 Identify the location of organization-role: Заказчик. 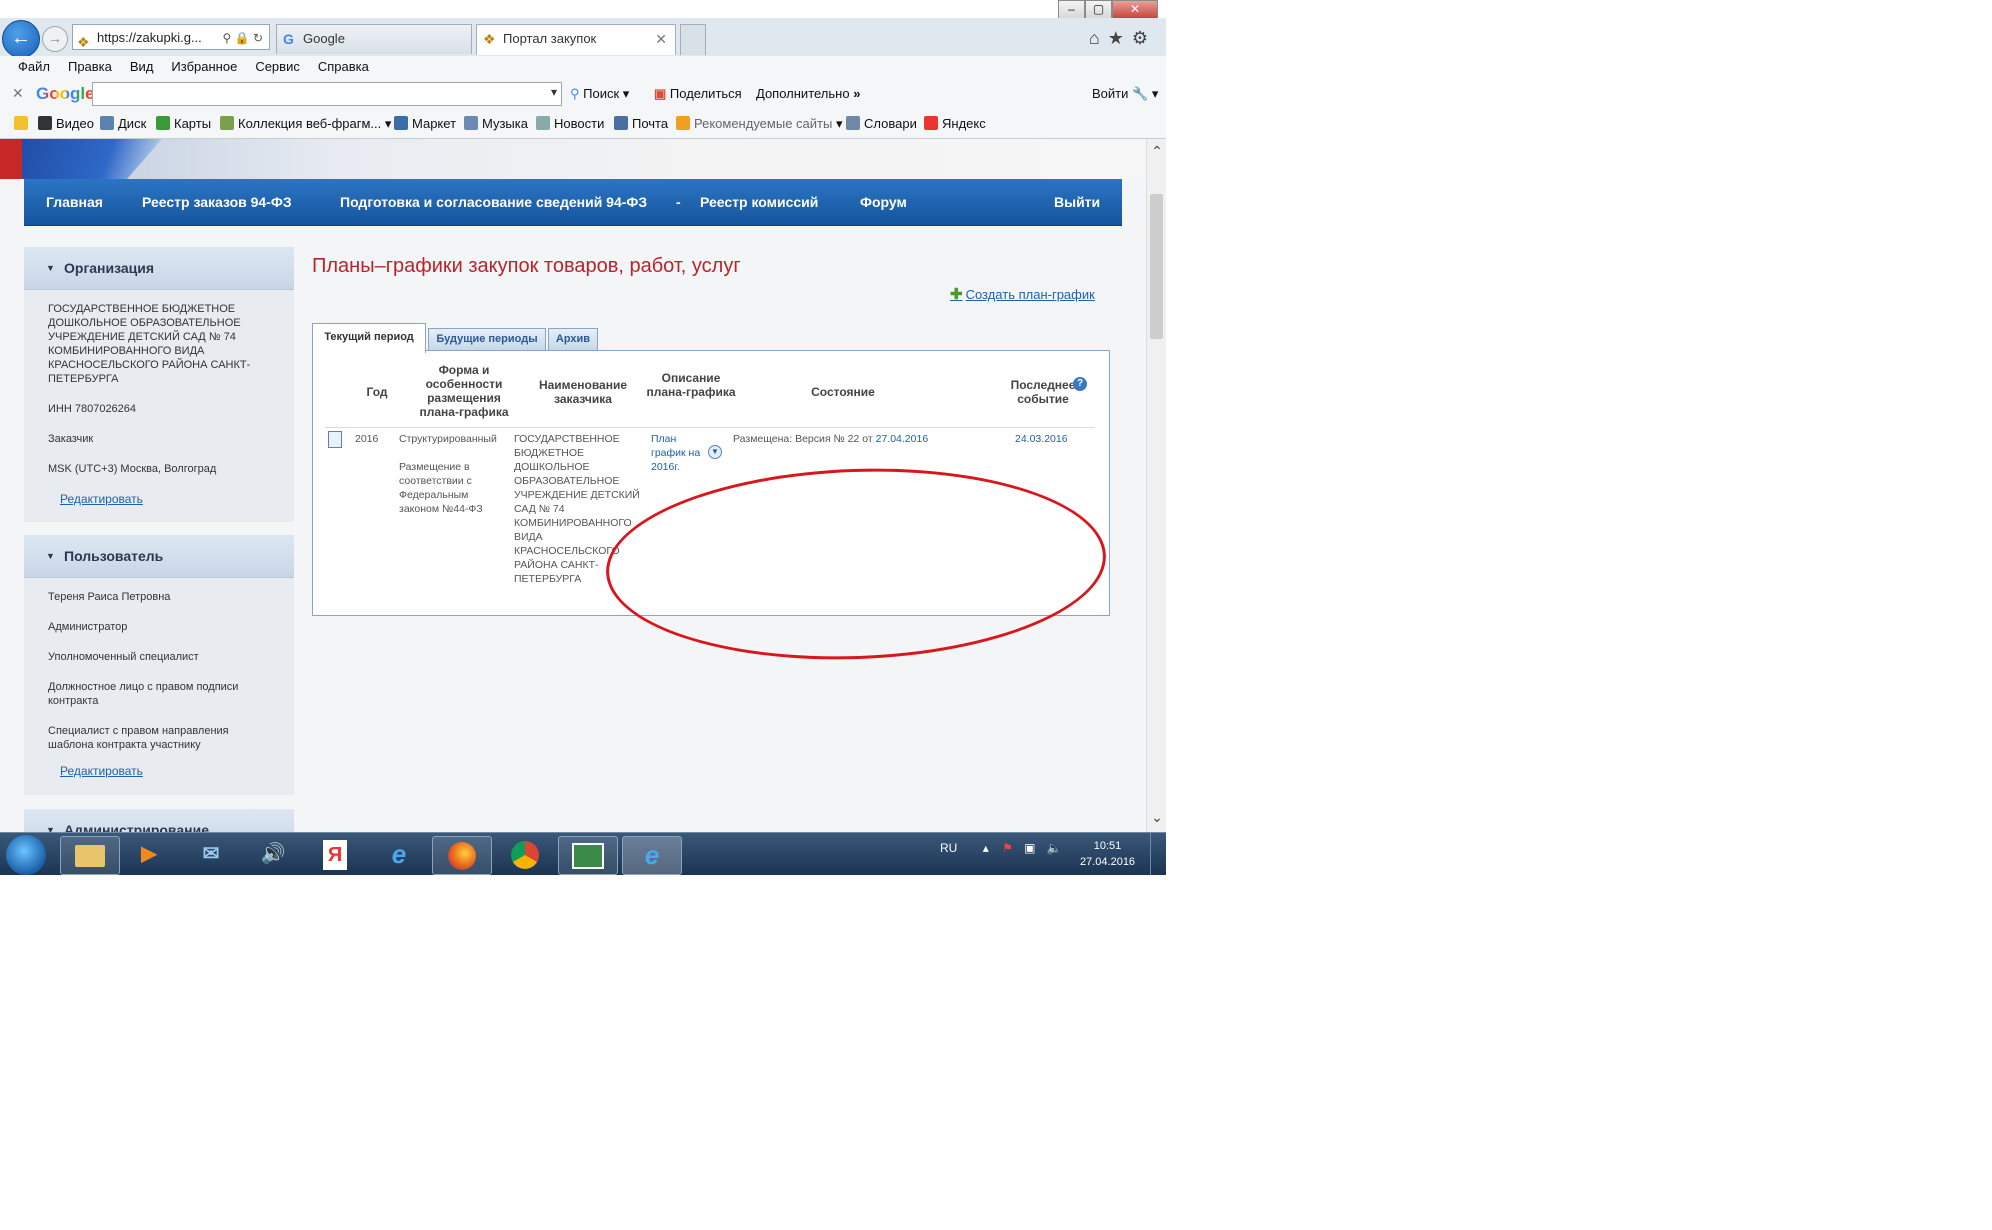
(71, 439).